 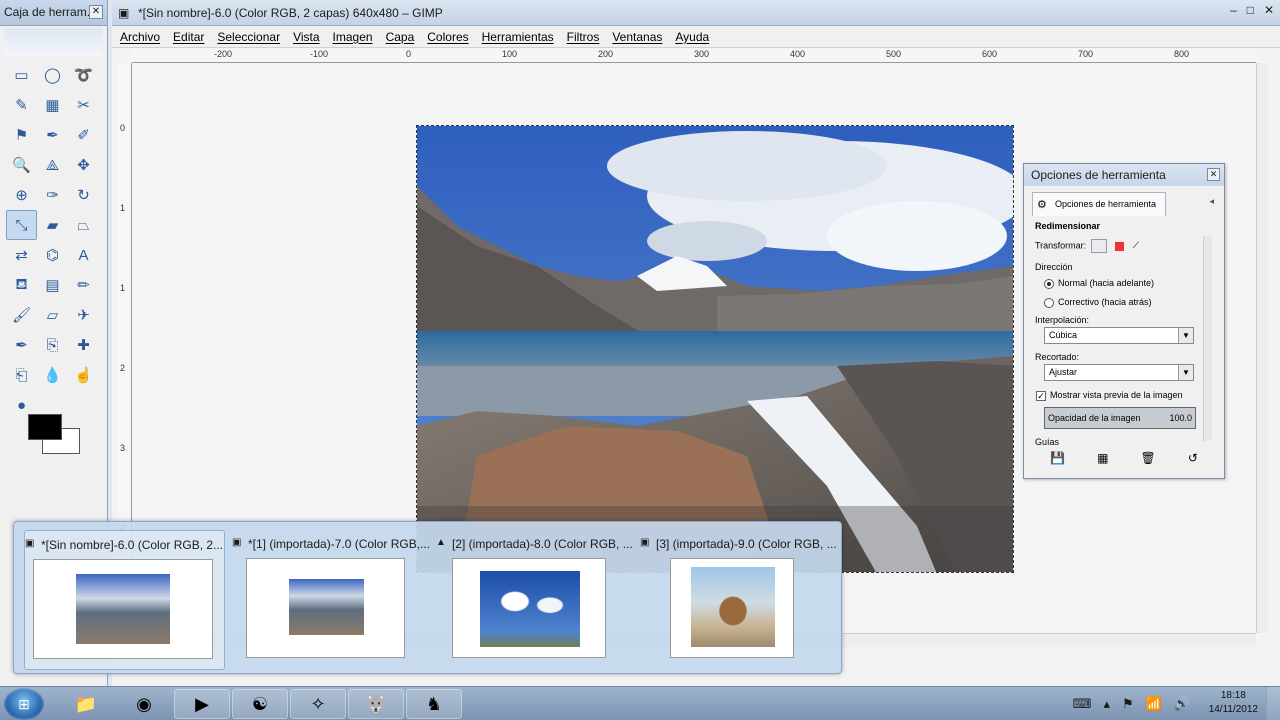 I want to click on color-select-icon: ▦, so click(x=52, y=105).